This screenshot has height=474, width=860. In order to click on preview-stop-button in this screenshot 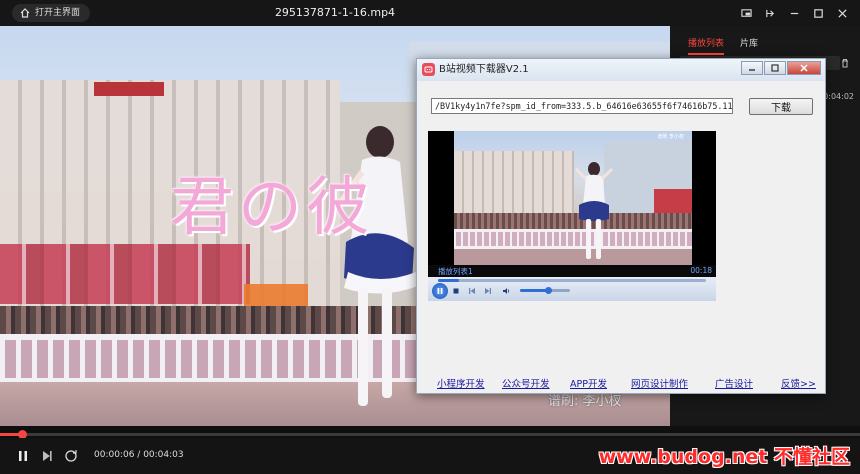, I will do `click(456, 291)`.